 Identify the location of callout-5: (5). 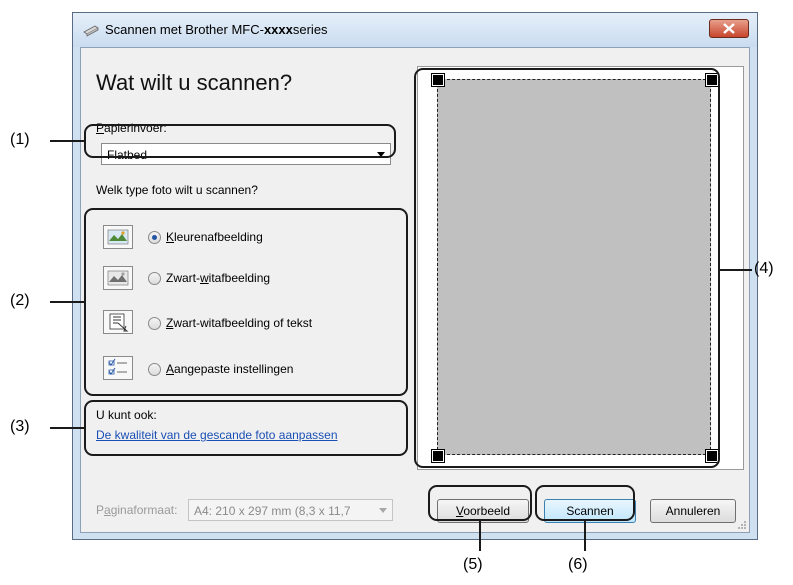
(473, 564).